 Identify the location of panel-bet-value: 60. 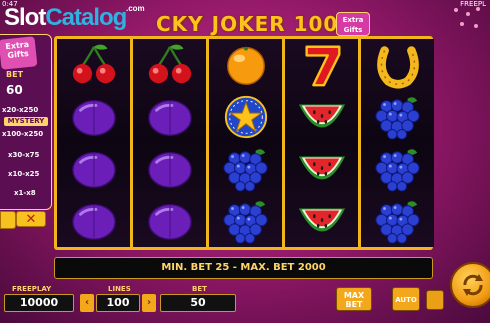
(14, 90).